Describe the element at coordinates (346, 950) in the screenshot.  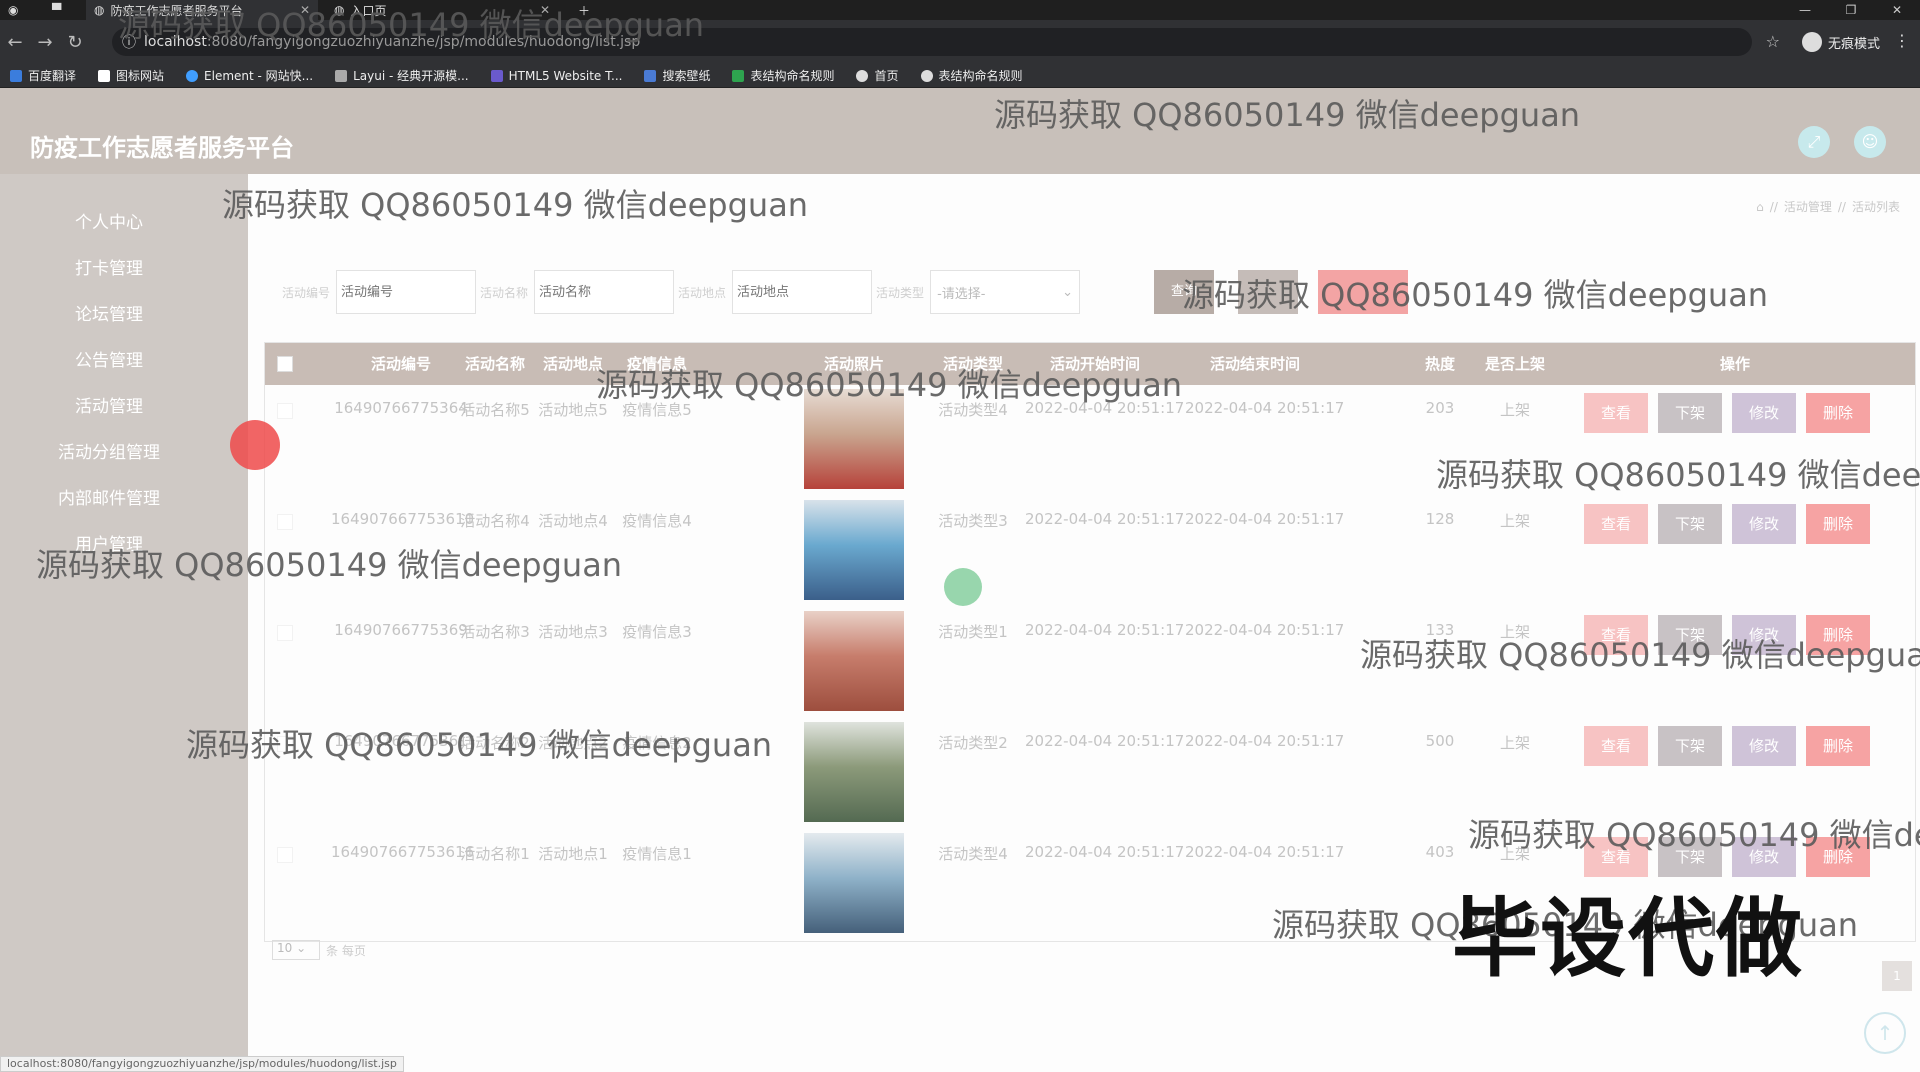
I see `page-size-suffix: 条 每页` at that location.